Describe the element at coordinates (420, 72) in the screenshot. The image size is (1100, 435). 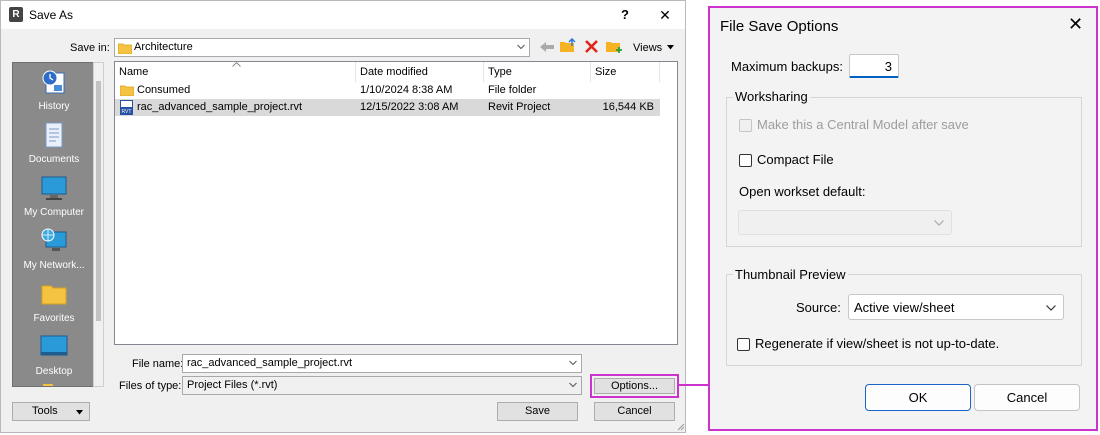
I see `column-date-modified: Date modified` at that location.